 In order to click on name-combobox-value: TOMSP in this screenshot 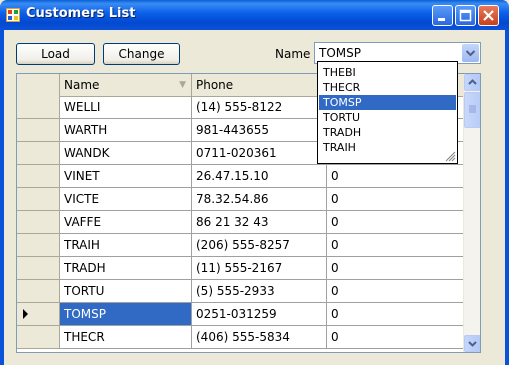, I will do `click(340, 53)`.